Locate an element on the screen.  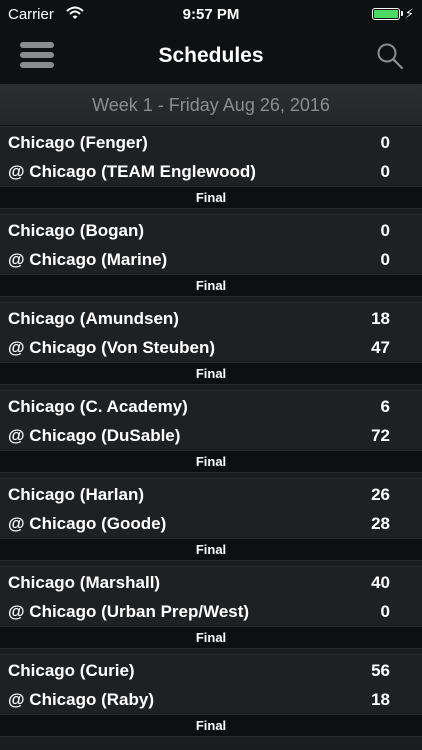
away-team-row: @ Chicago (Raby) 18 is located at coordinates (211, 698).